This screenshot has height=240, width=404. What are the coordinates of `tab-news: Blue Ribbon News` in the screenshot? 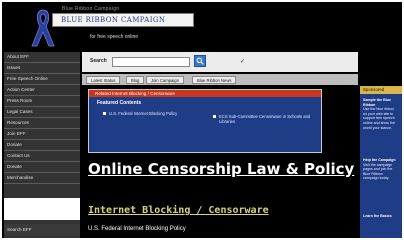 It's located at (214, 80).